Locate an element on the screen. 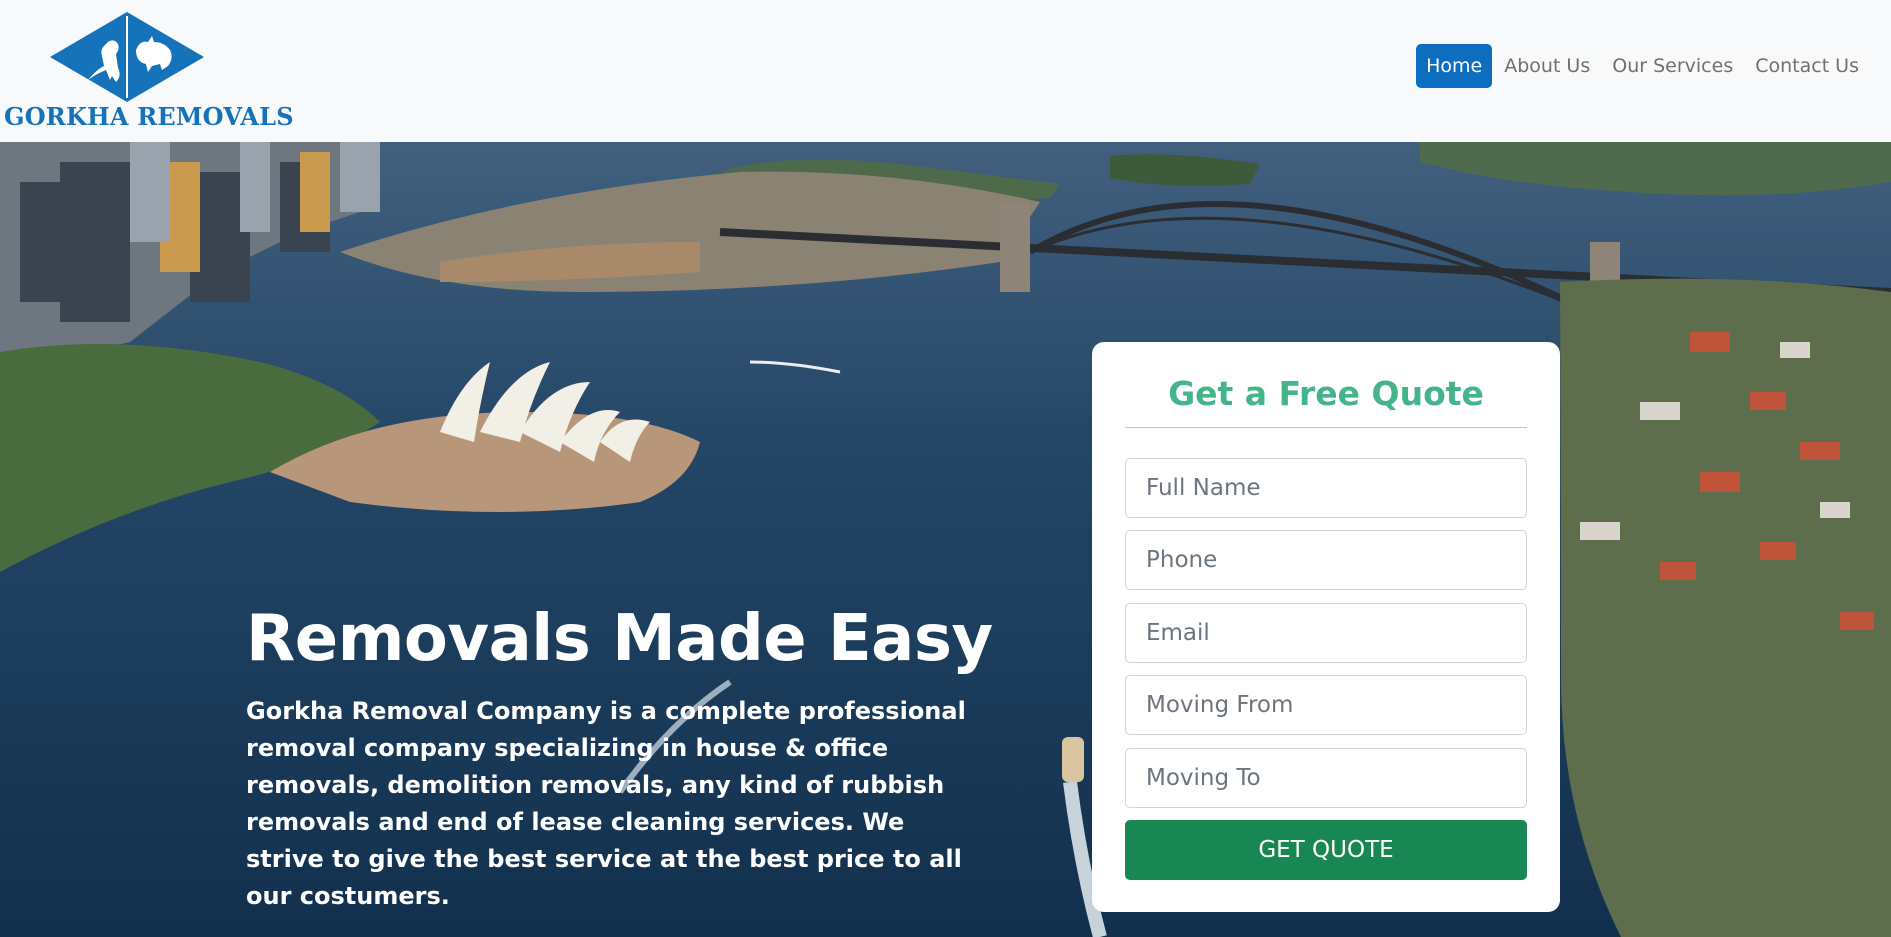  moving-to-input is located at coordinates (1326, 778).